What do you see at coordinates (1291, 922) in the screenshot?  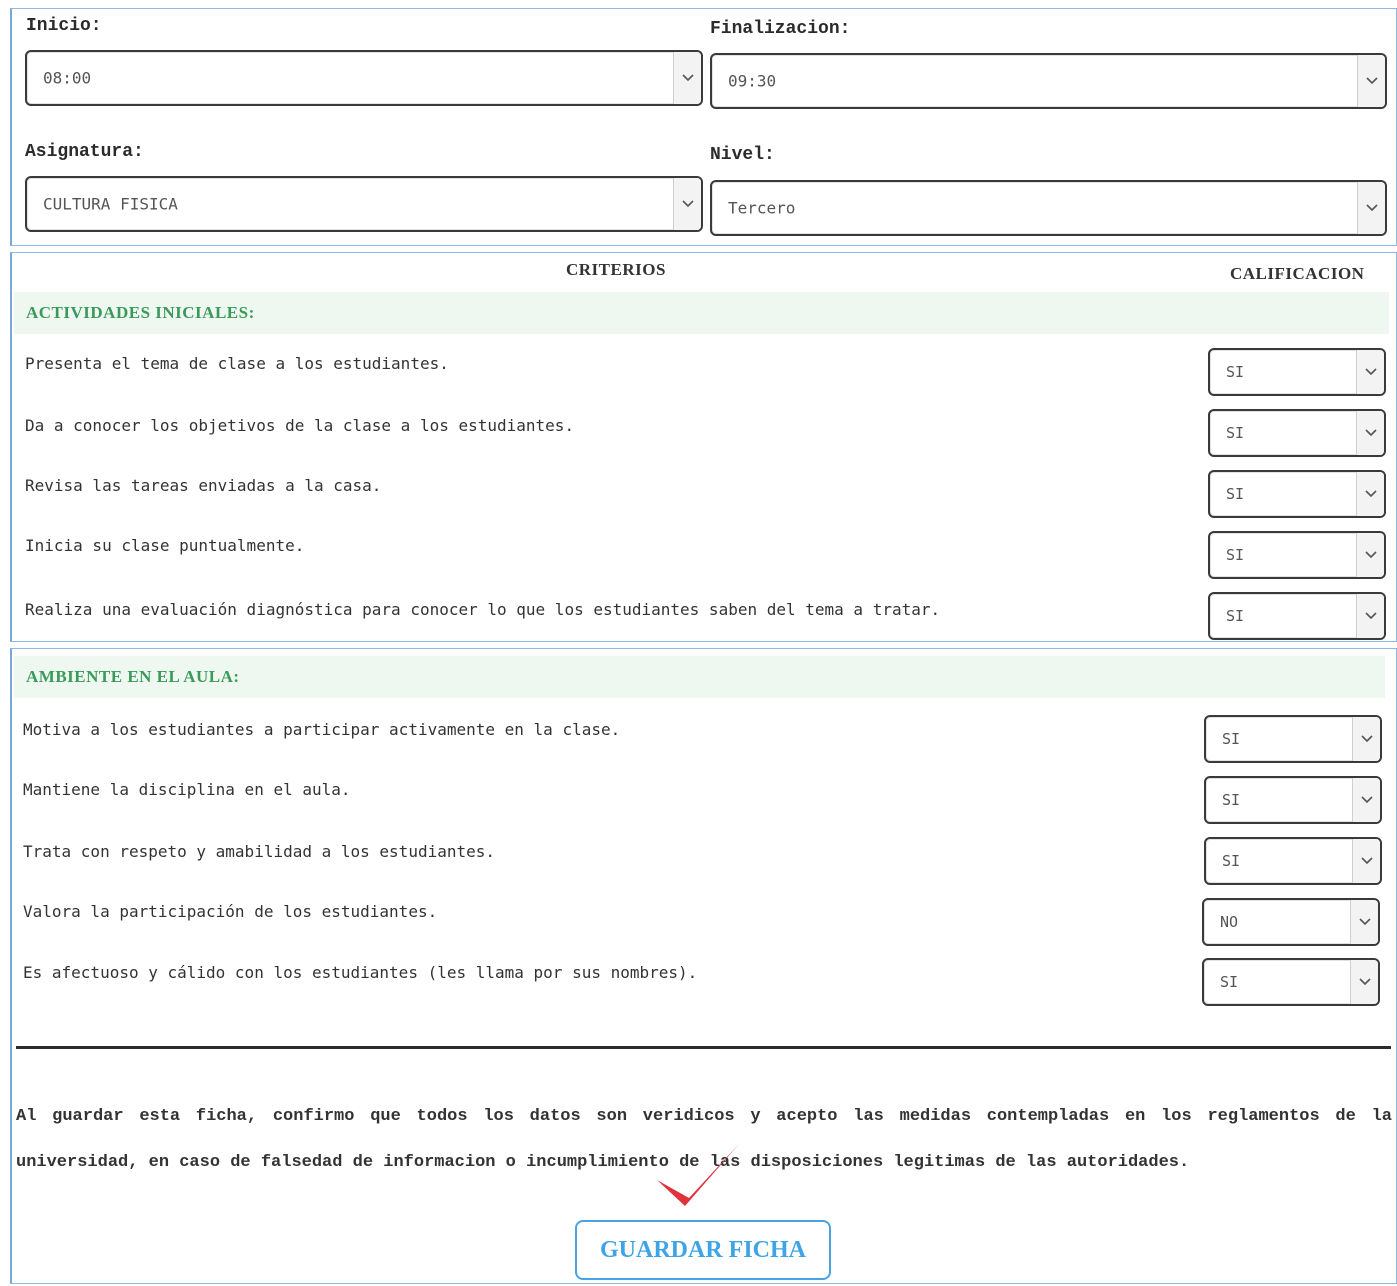 I see `rating-select: NO` at bounding box center [1291, 922].